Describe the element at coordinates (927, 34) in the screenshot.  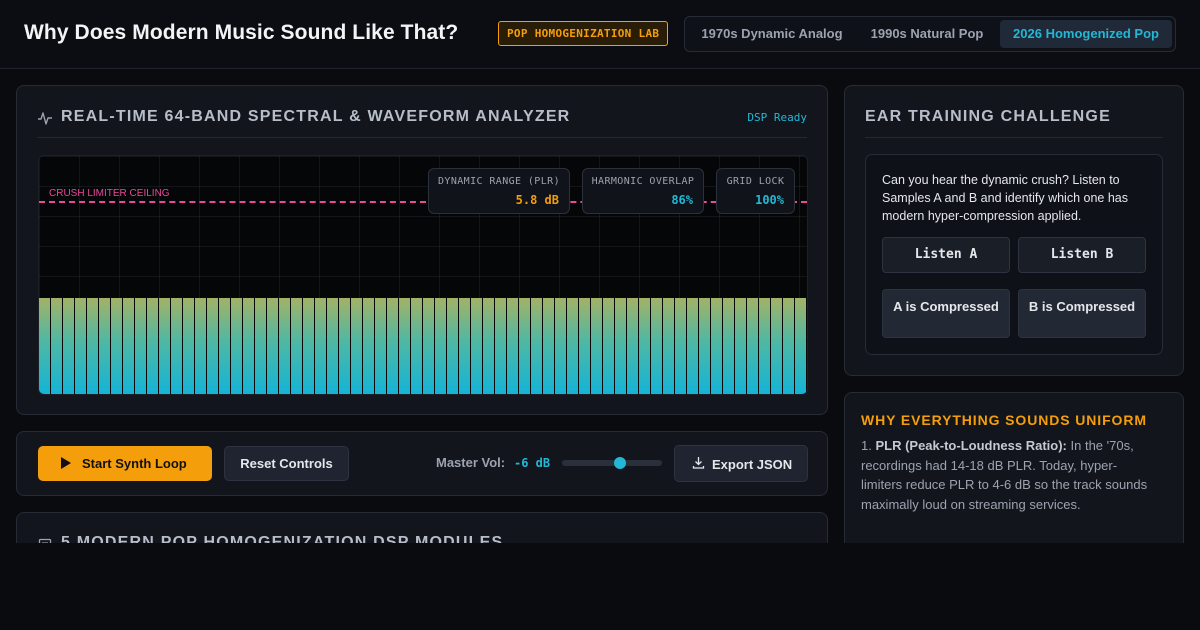
I see `era-button-1990s: 1990s Natural Pop` at that location.